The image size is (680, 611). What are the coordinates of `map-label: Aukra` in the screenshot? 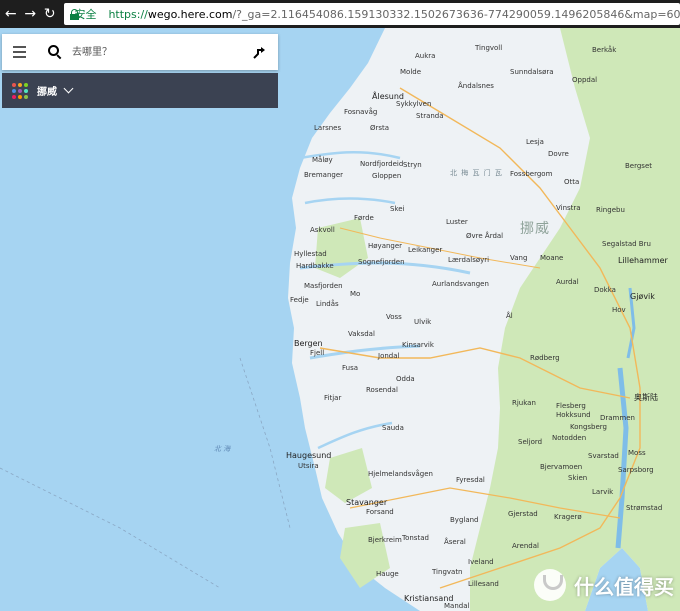 It's located at (425, 56).